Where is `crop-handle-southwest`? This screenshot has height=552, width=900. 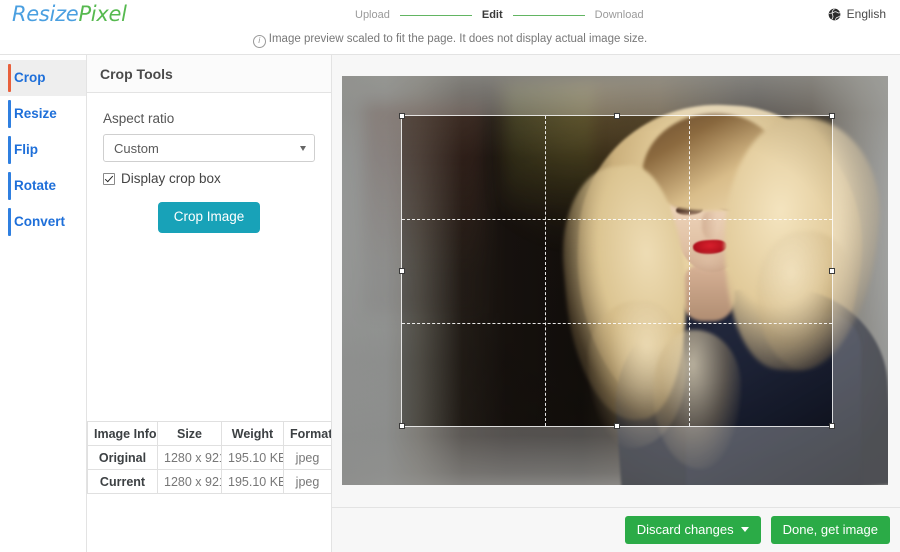
crop-handle-southwest is located at coordinates (402, 426).